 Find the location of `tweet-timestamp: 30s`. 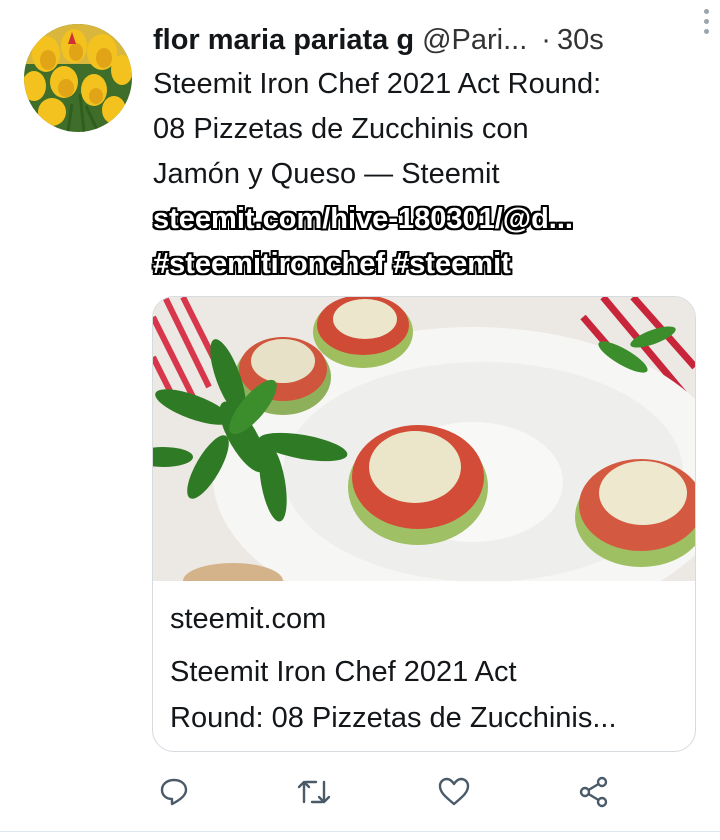

tweet-timestamp: 30s is located at coordinates (580, 40).